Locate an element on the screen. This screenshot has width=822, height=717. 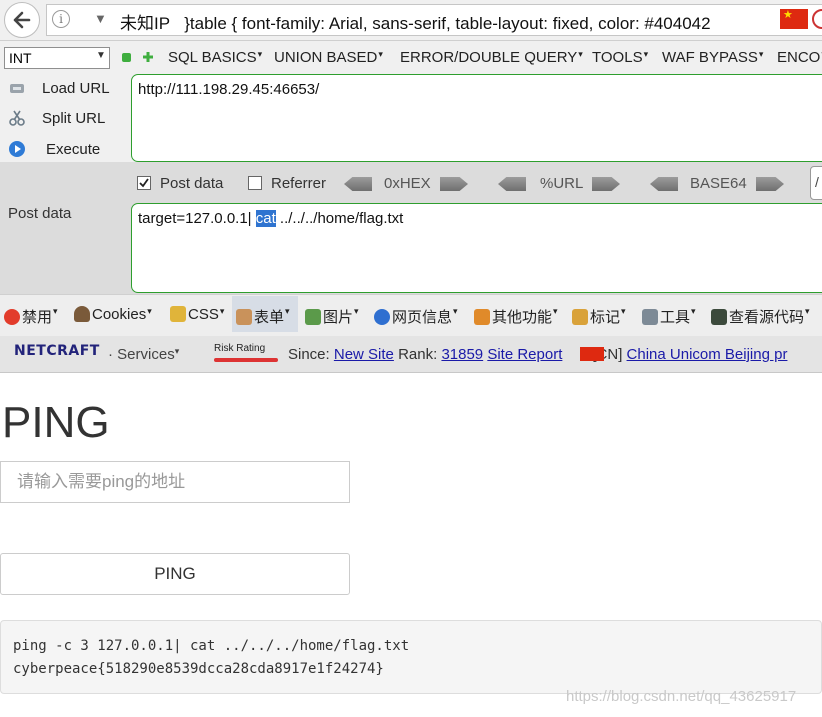
menu-page-info-label: 网页信息 is located at coordinates (422, 317).